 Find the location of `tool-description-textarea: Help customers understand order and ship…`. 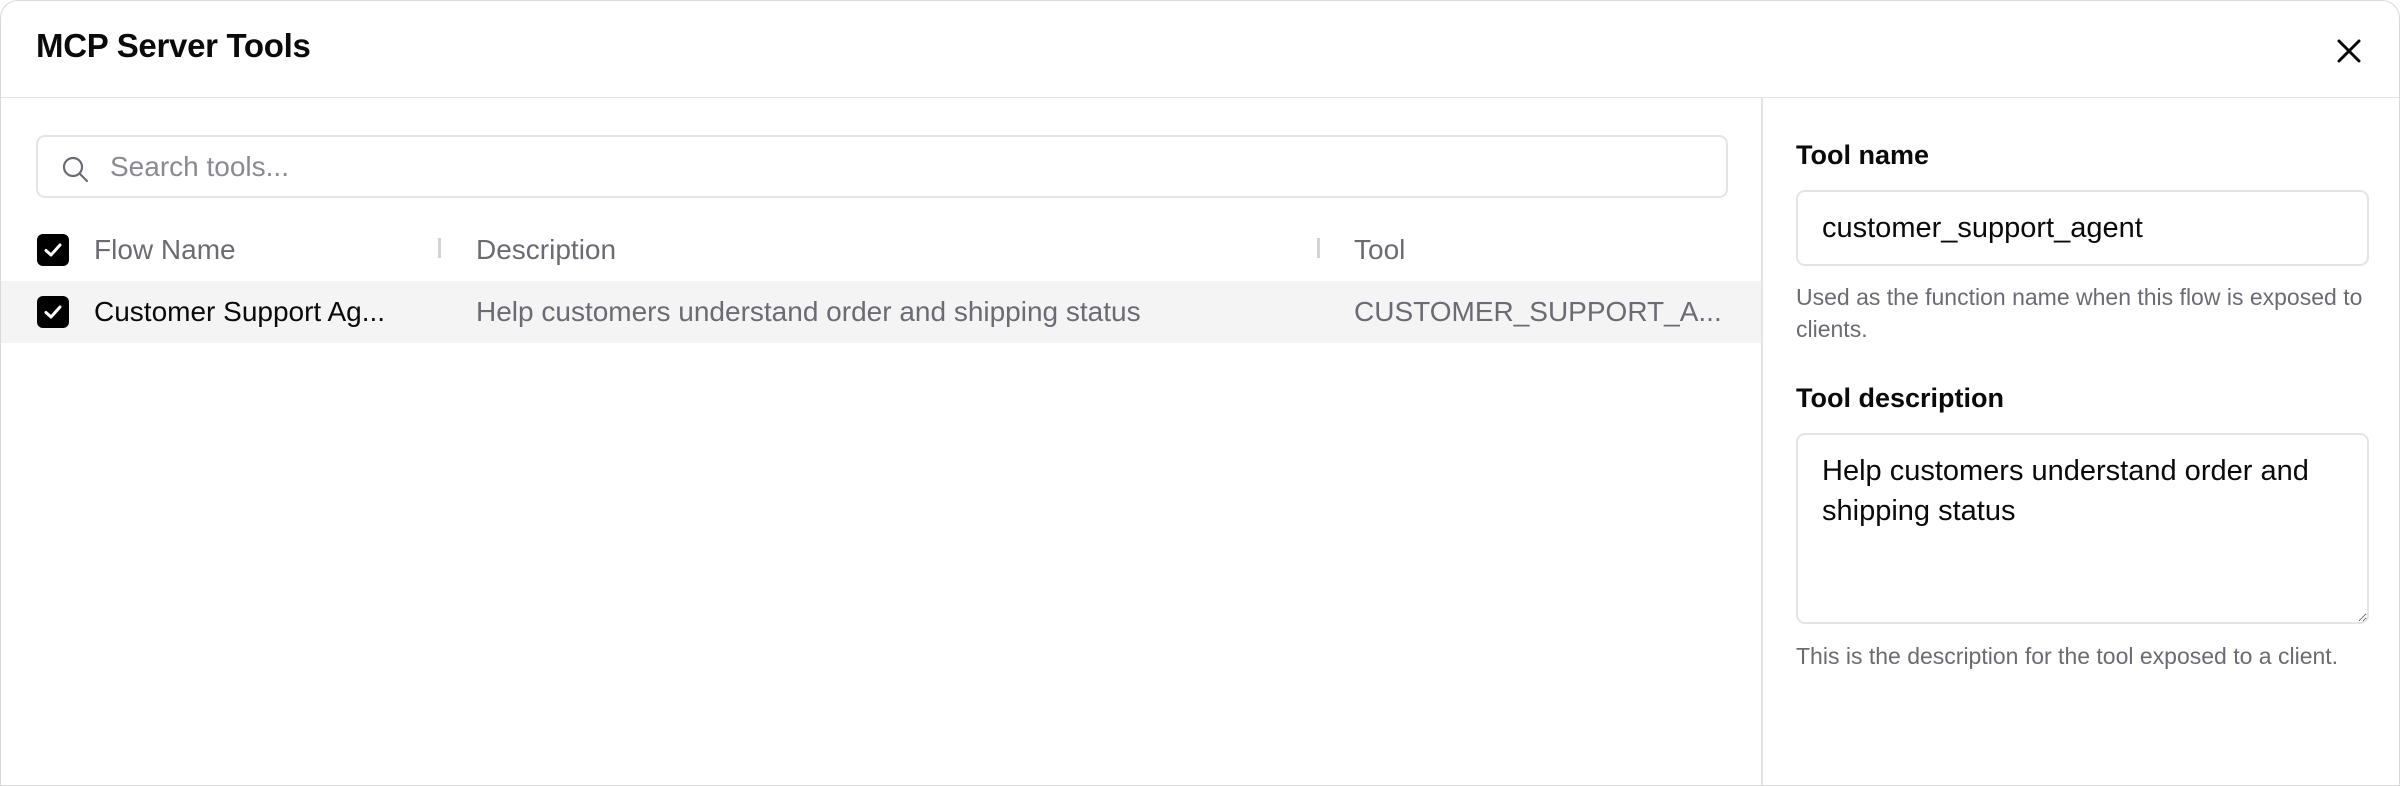

tool-description-textarea: Help customers understand order and ship… is located at coordinates (2082, 528).